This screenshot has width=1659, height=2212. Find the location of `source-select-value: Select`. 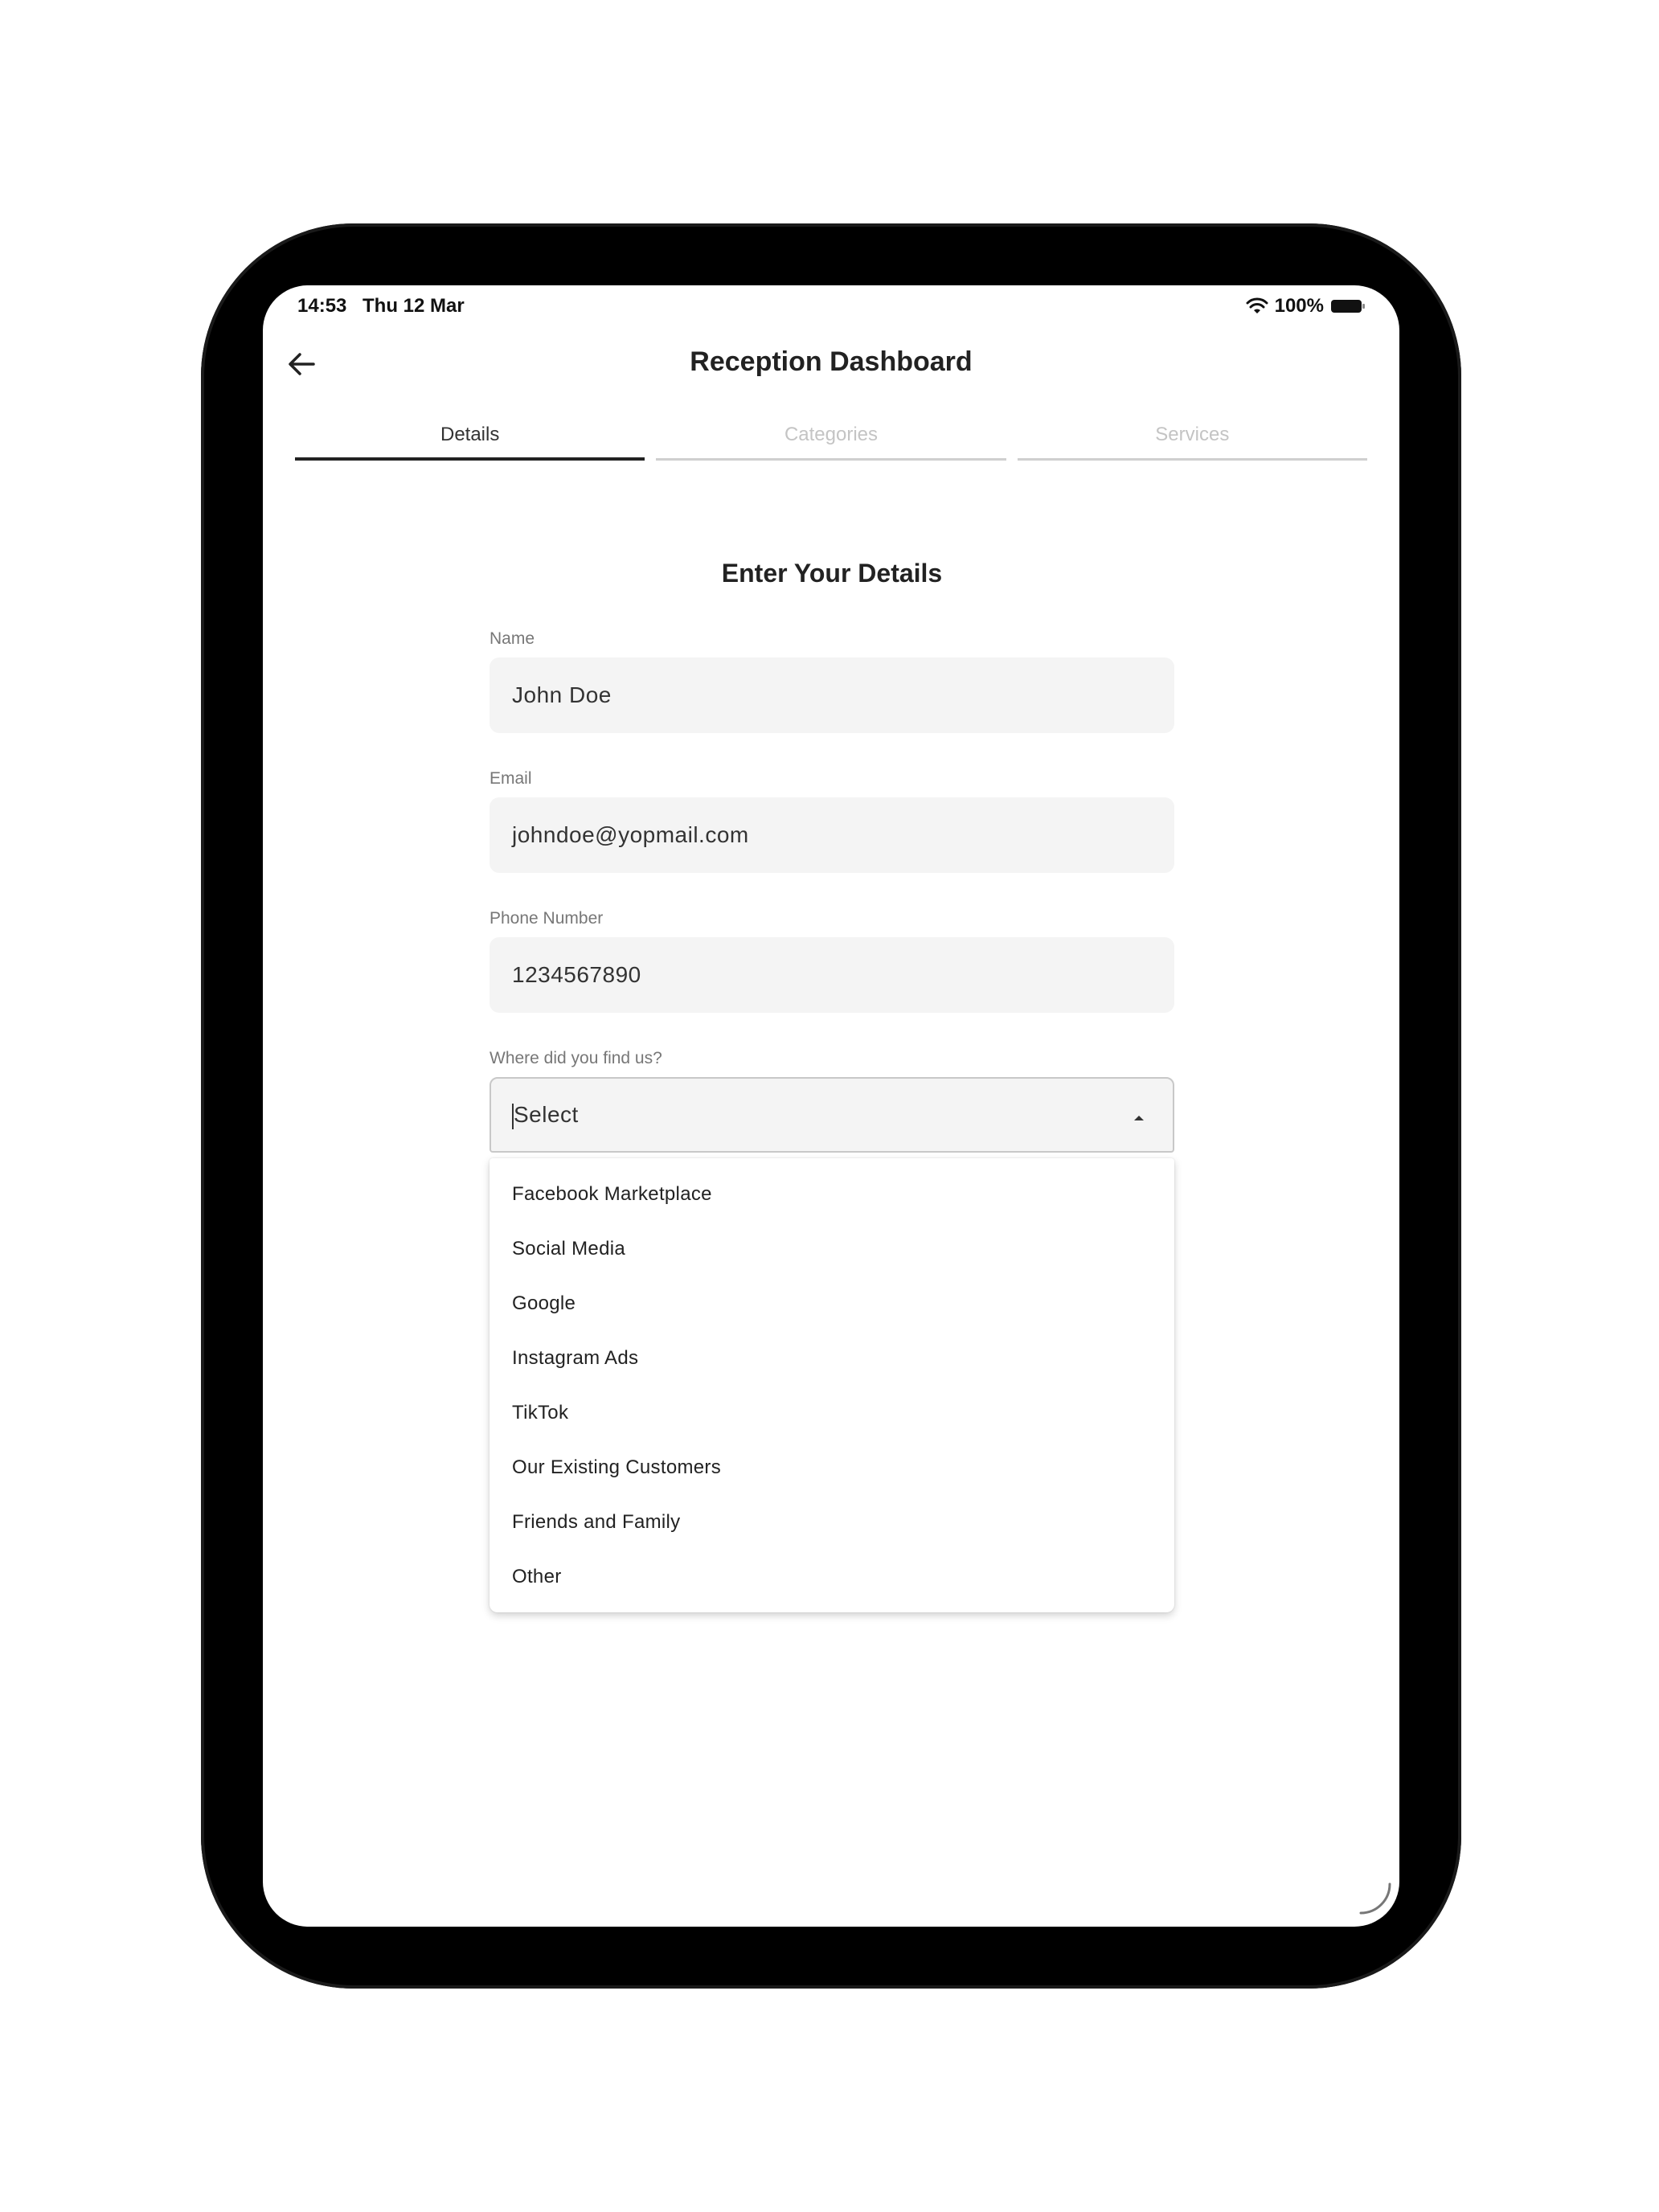

source-select-value: Select is located at coordinates (545, 1115).